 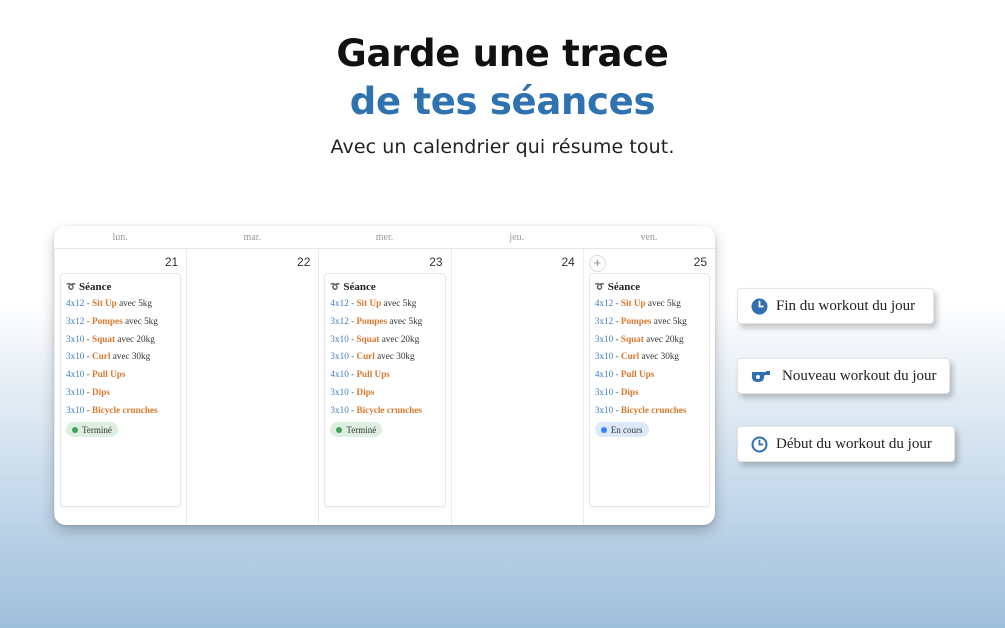 I want to click on status-label: En cours, so click(x=626, y=429).